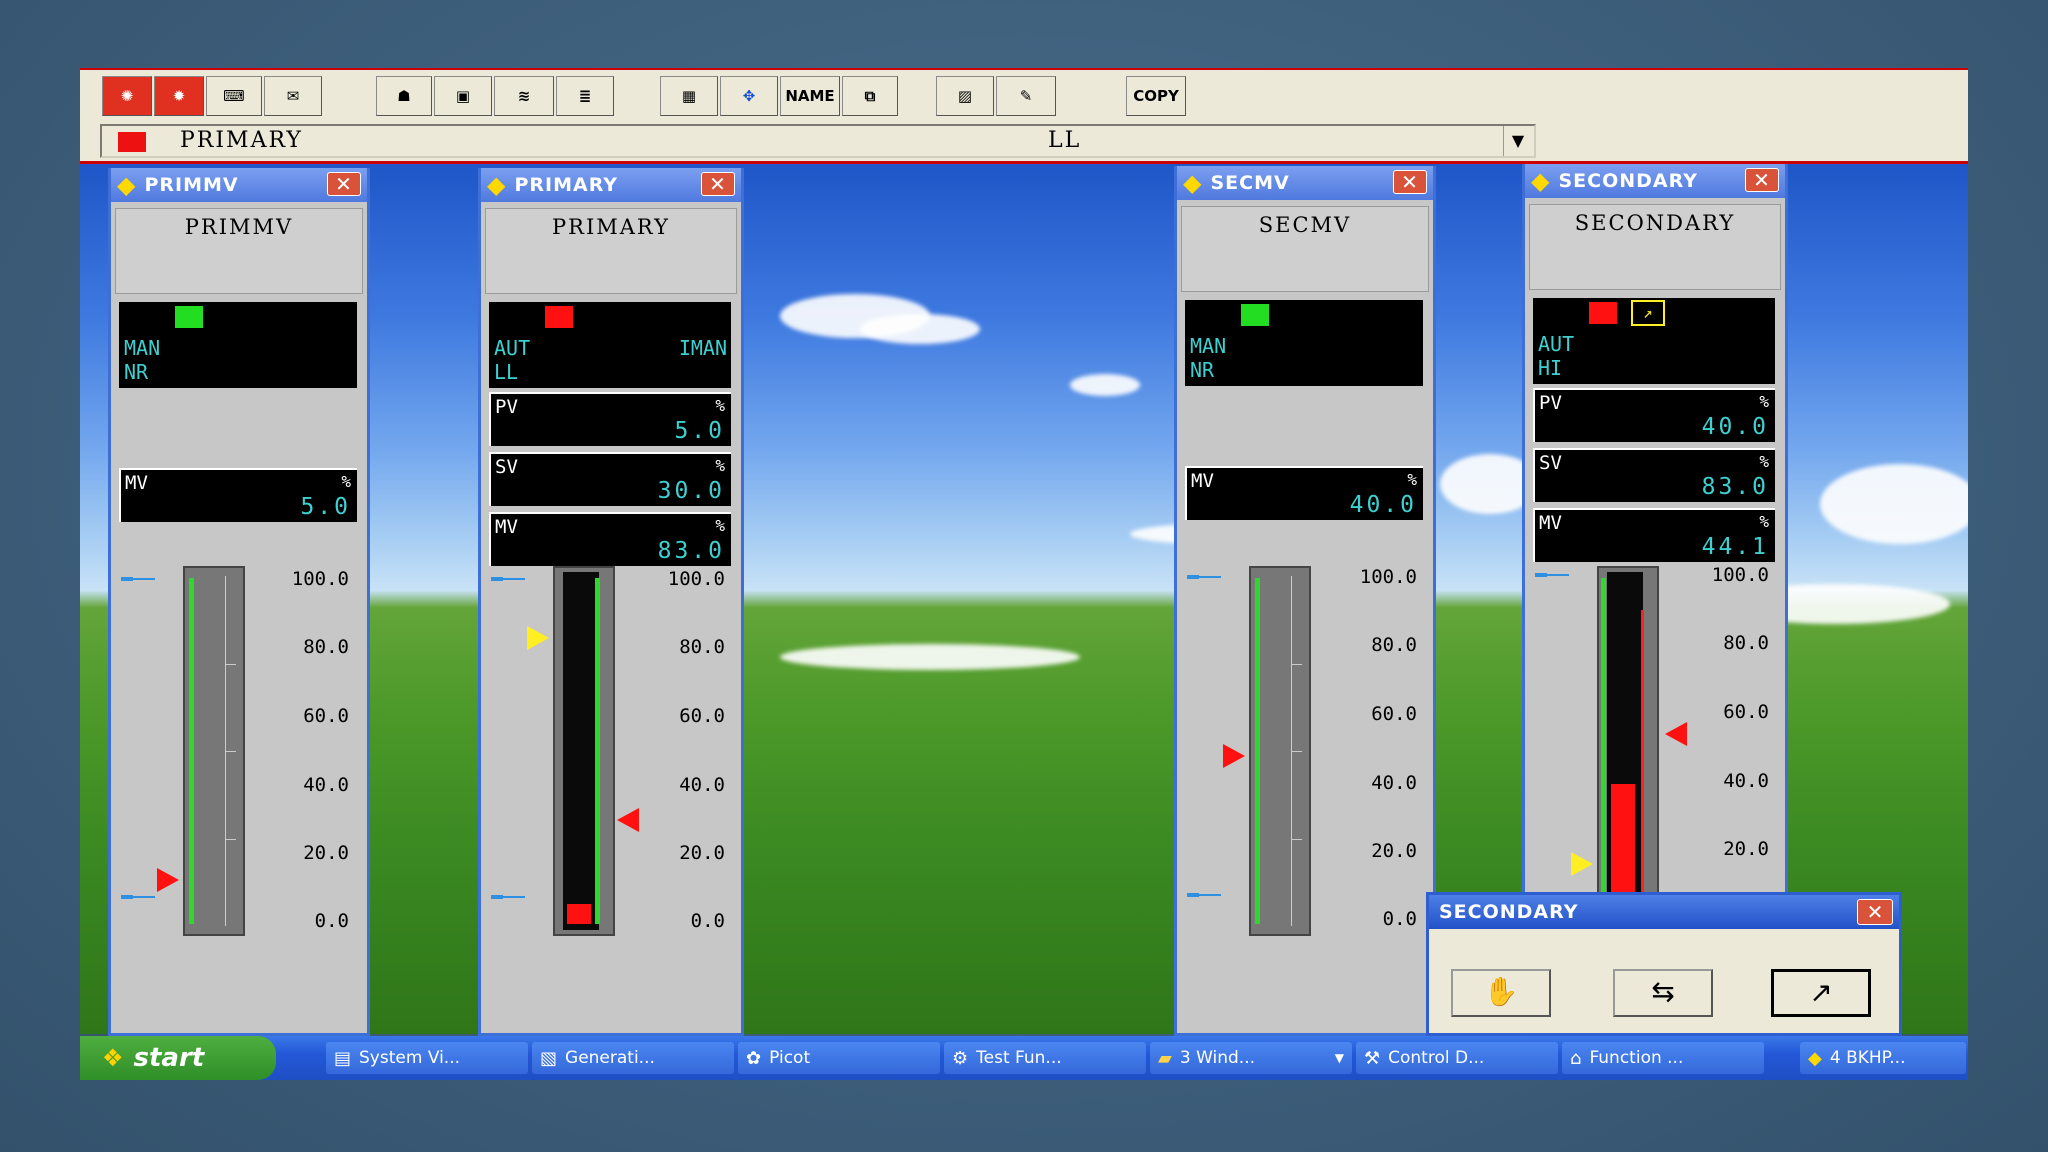 The height and width of the screenshot is (1152, 2048). Describe the element at coordinates (1304, 493) in the screenshot. I see `mv-display: MV % 40.0` at that location.